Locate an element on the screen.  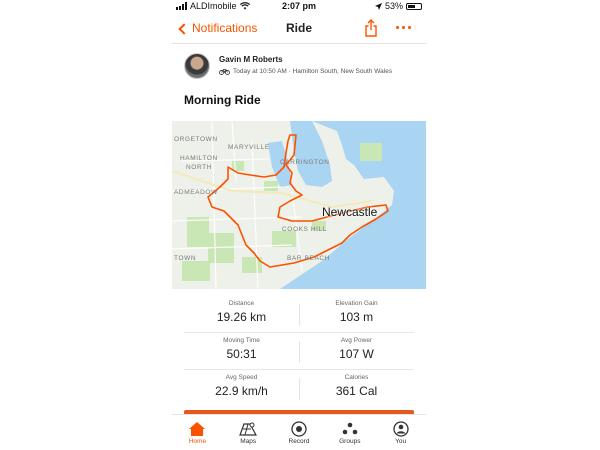
map-label-broadmeadow: ADMEADOW is located at coordinates (196, 192).